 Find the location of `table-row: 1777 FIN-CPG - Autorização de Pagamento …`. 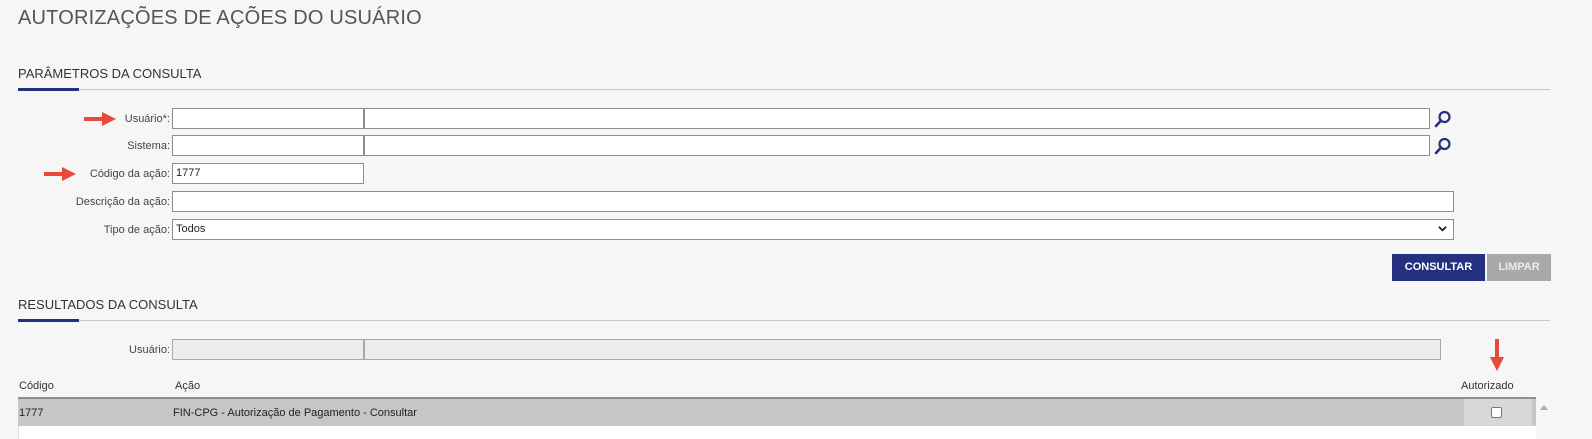

table-row: 1777 FIN-CPG - Autorização de Pagamento … is located at coordinates (777, 412).